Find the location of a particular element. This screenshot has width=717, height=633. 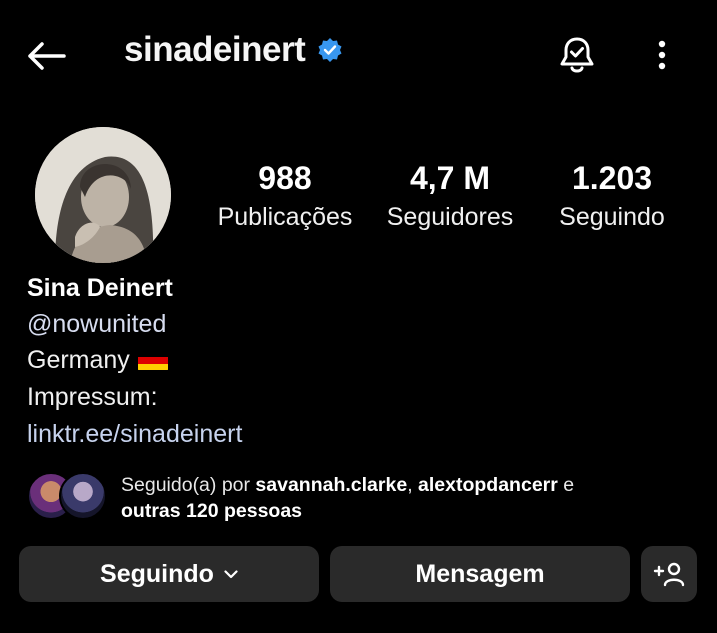

bio-location: Germany is located at coordinates (97, 360).